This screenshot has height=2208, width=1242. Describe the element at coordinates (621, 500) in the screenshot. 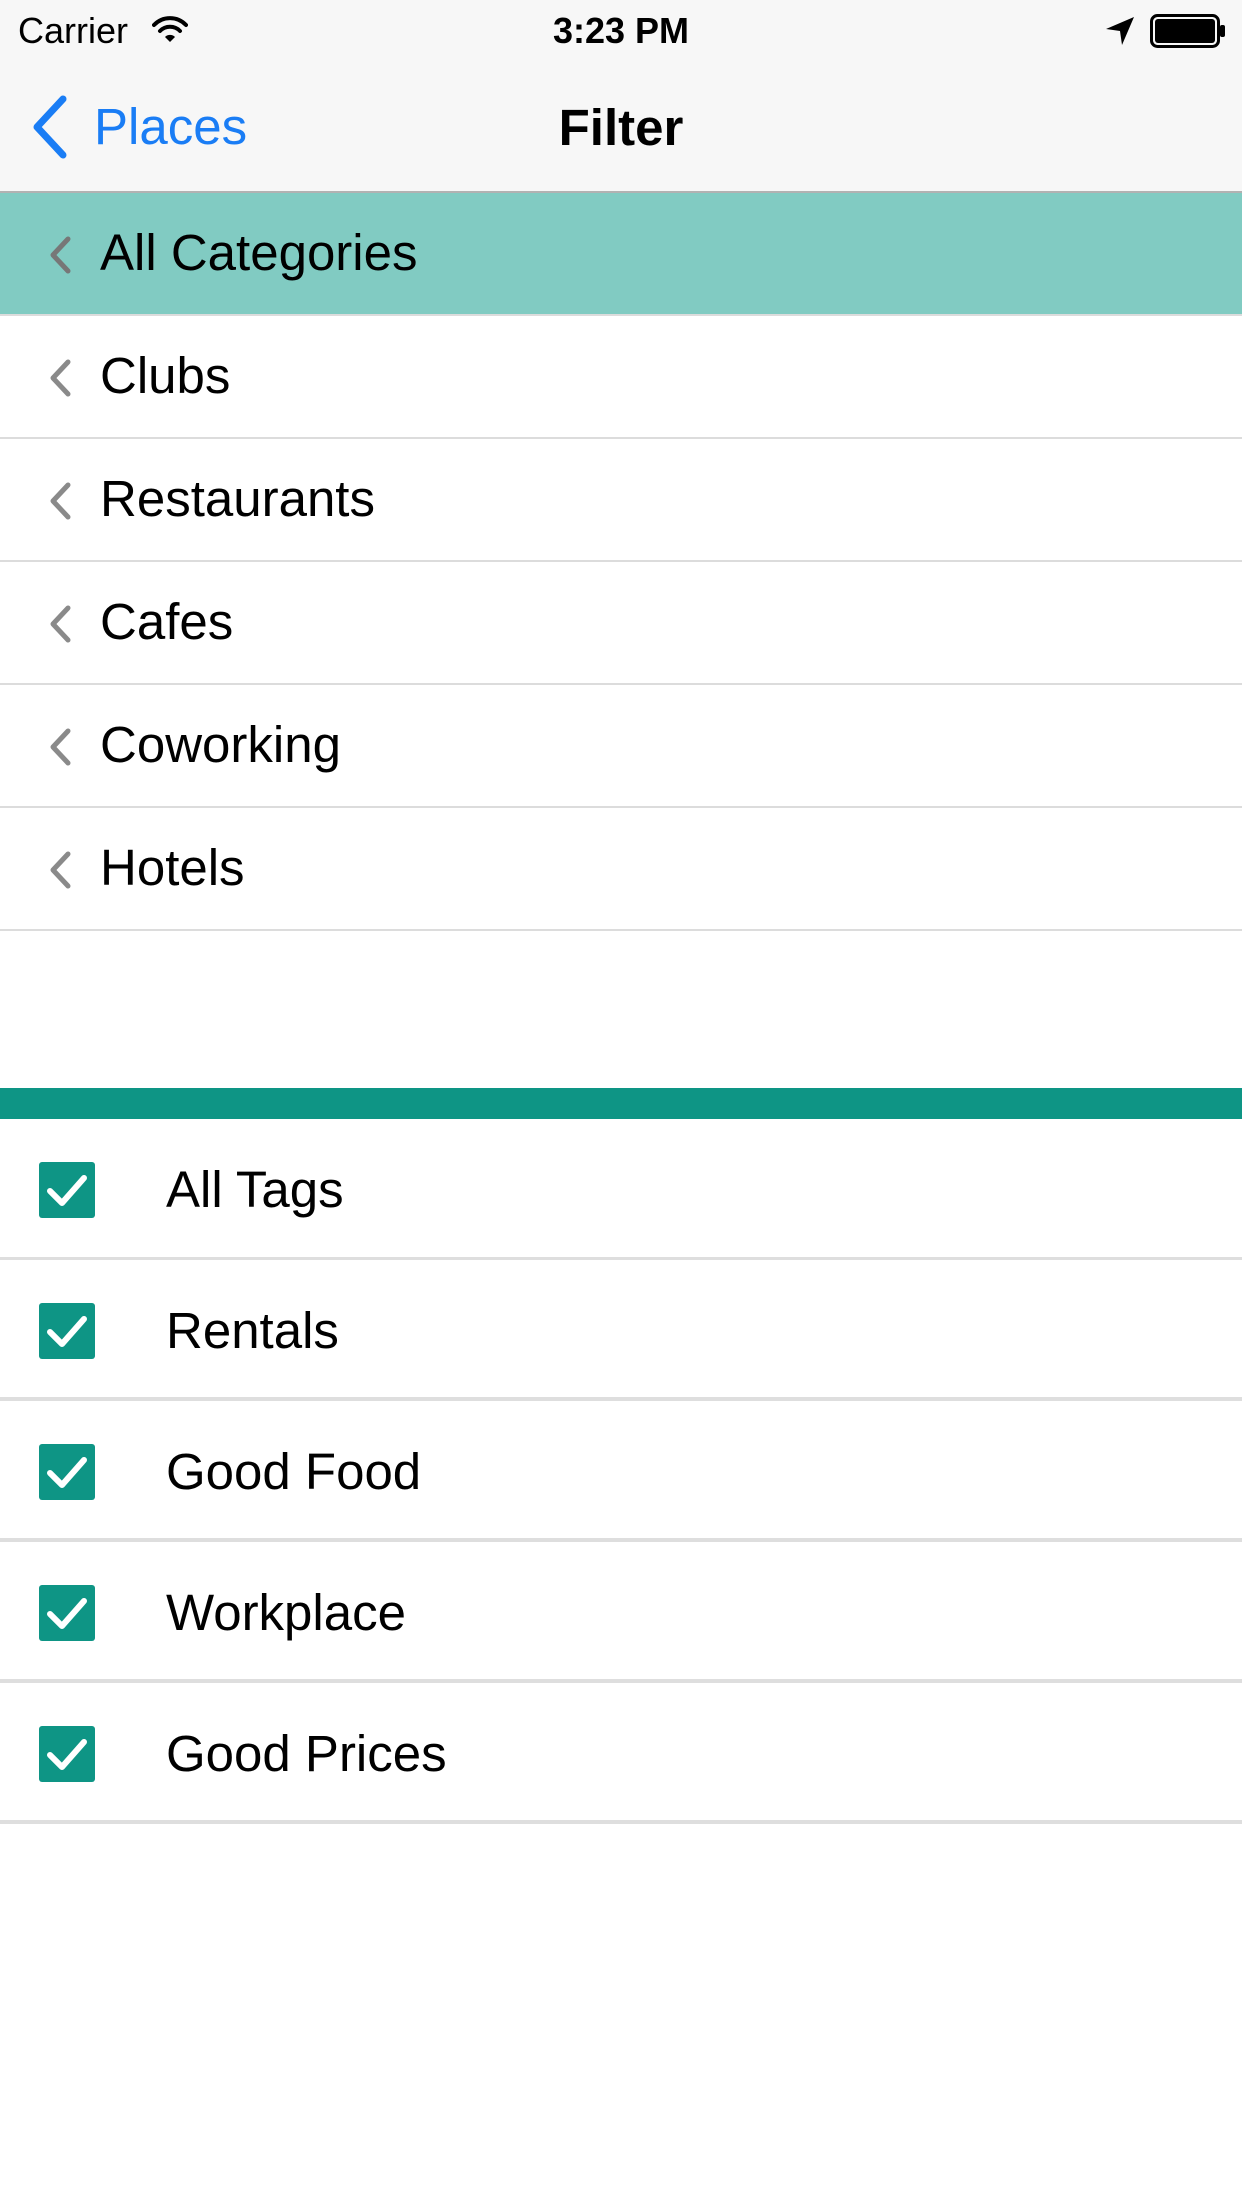

I see `category-row-restaurants: Restaurants` at that location.